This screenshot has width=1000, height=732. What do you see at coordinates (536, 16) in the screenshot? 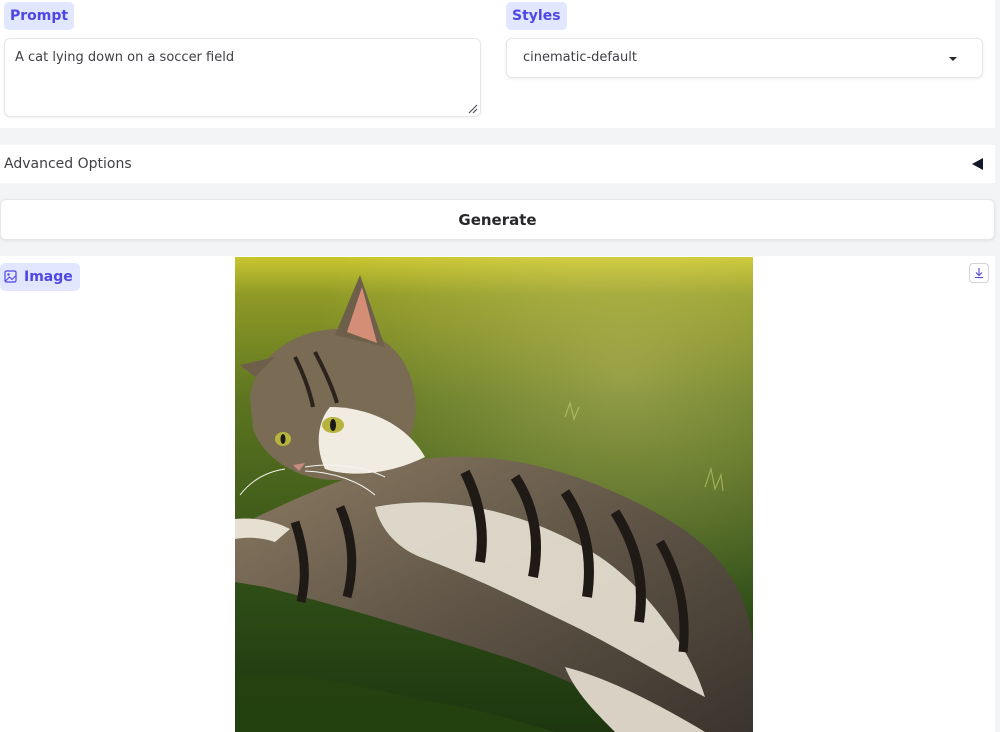
I see `styles-label: Styles` at bounding box center [536, 16].